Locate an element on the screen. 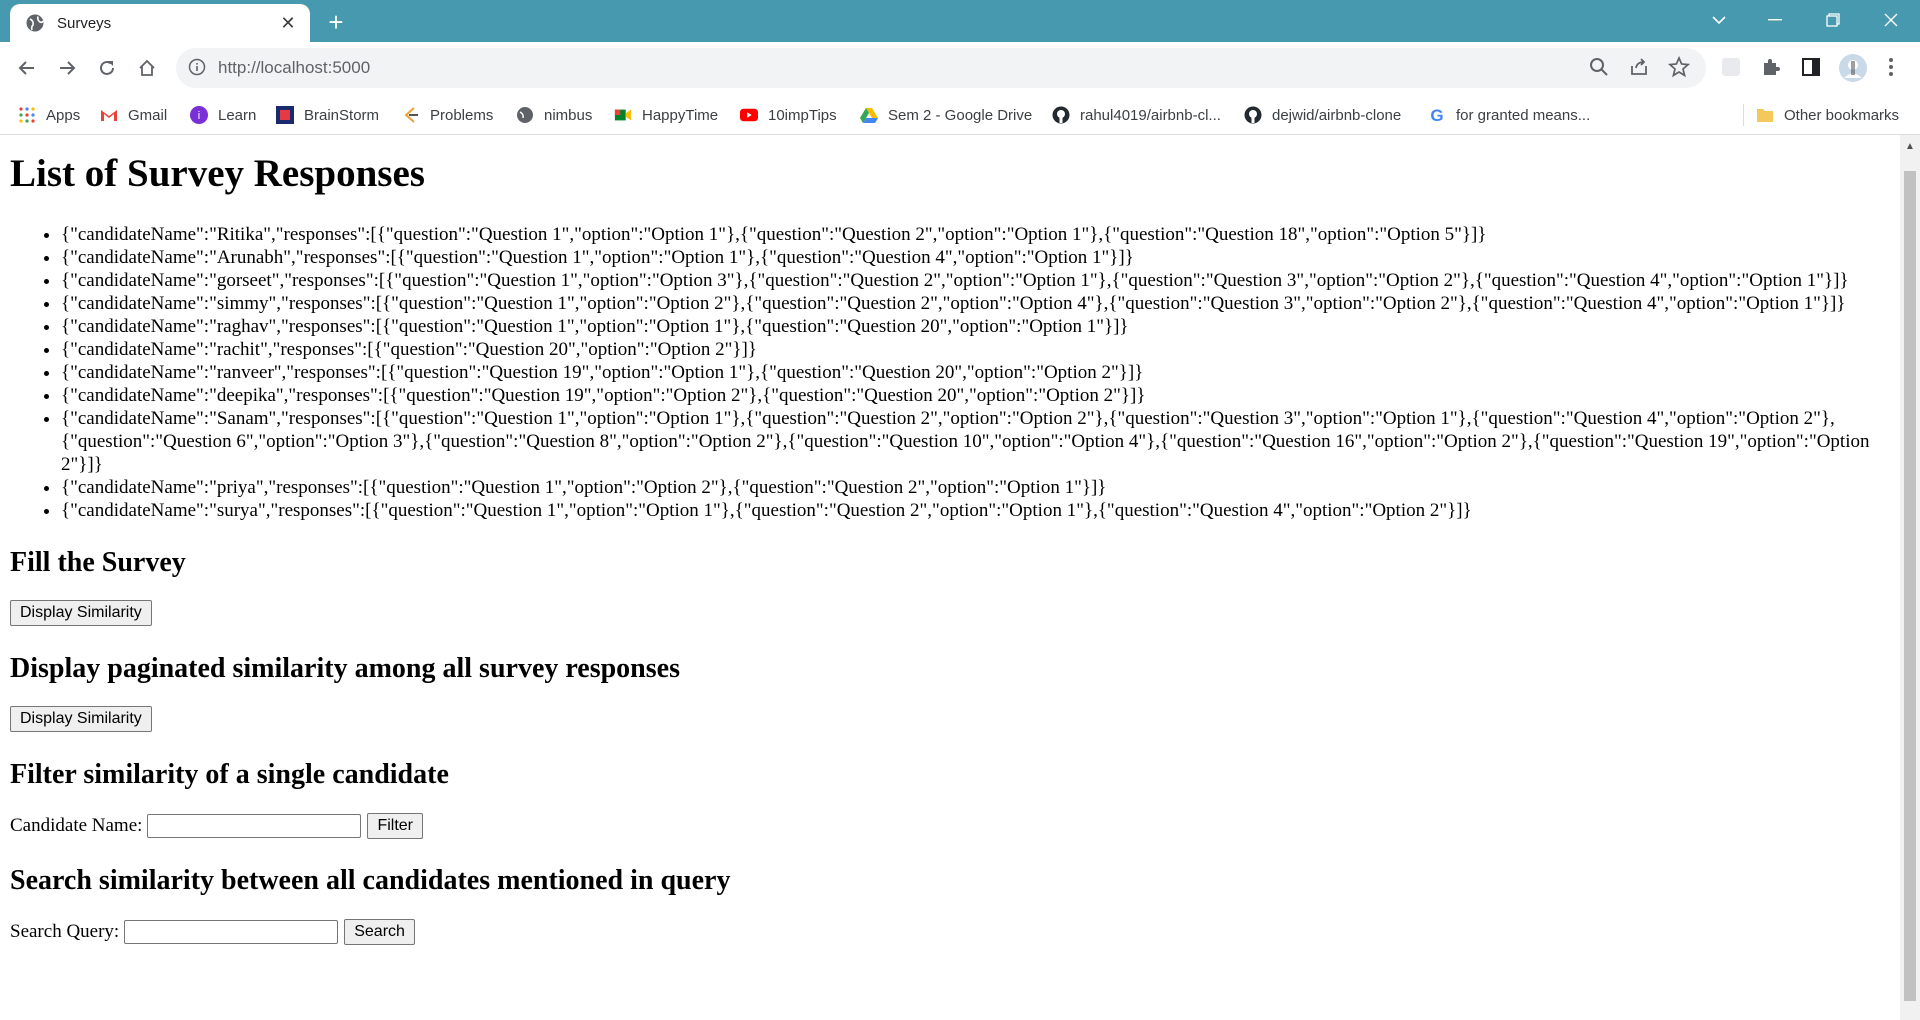  back-icon is located at coordinates (27, 68).